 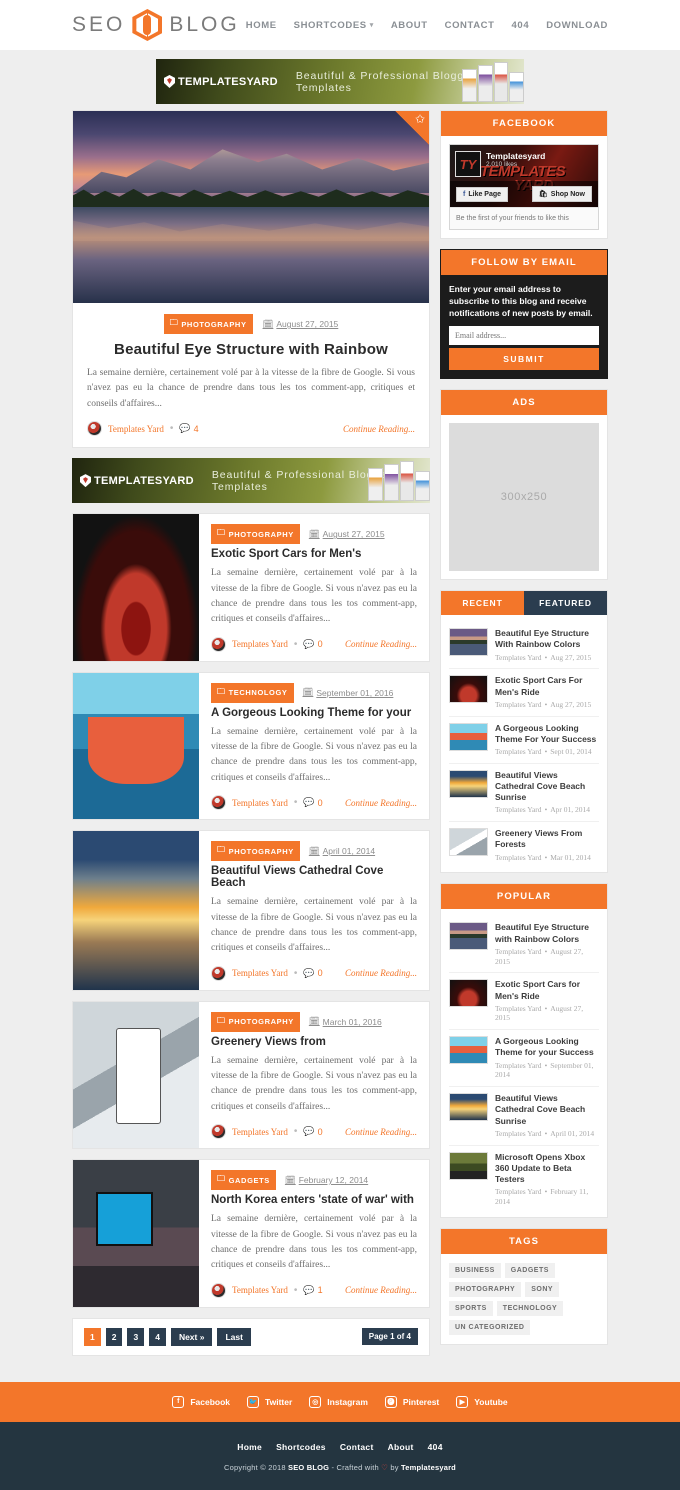 What do you see at coordinates (191, 1336) in the screenshot?
I see `pagination-next: Next »` at bounding box center [191, 1336].